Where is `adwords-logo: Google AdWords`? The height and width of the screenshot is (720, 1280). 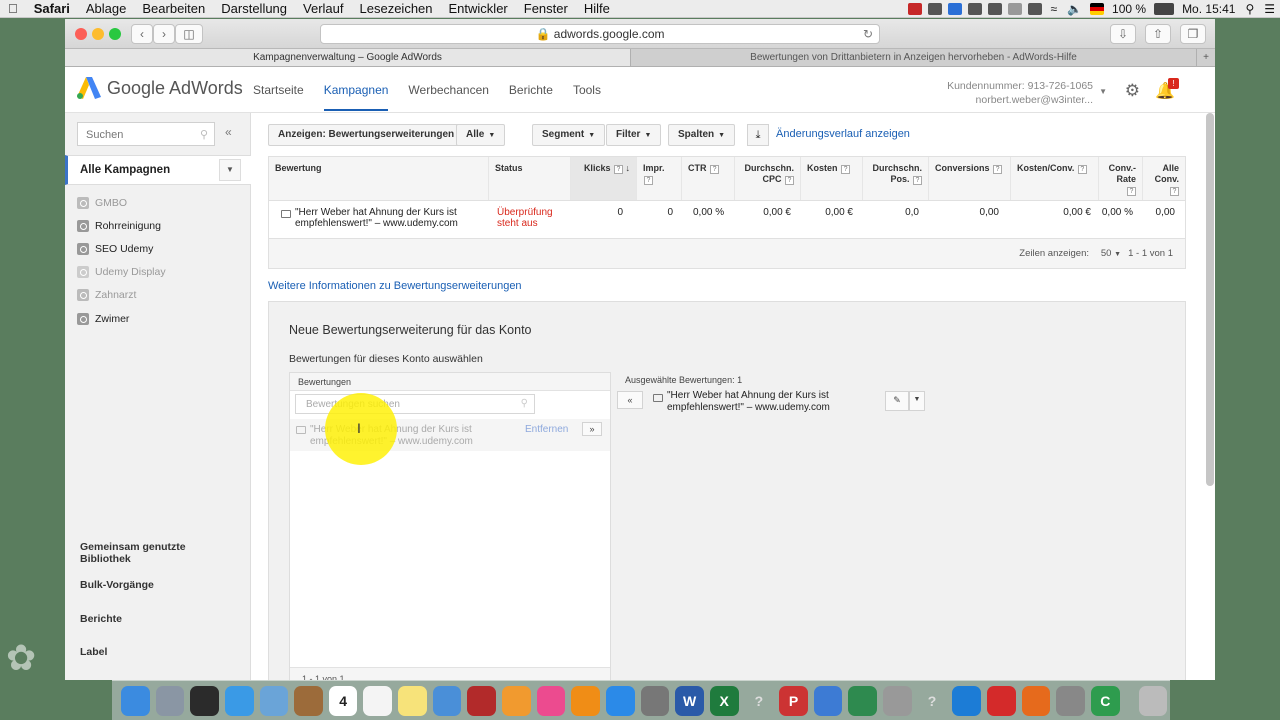 adwords-logo: Google AdWords is located at coordinates (160, 88).